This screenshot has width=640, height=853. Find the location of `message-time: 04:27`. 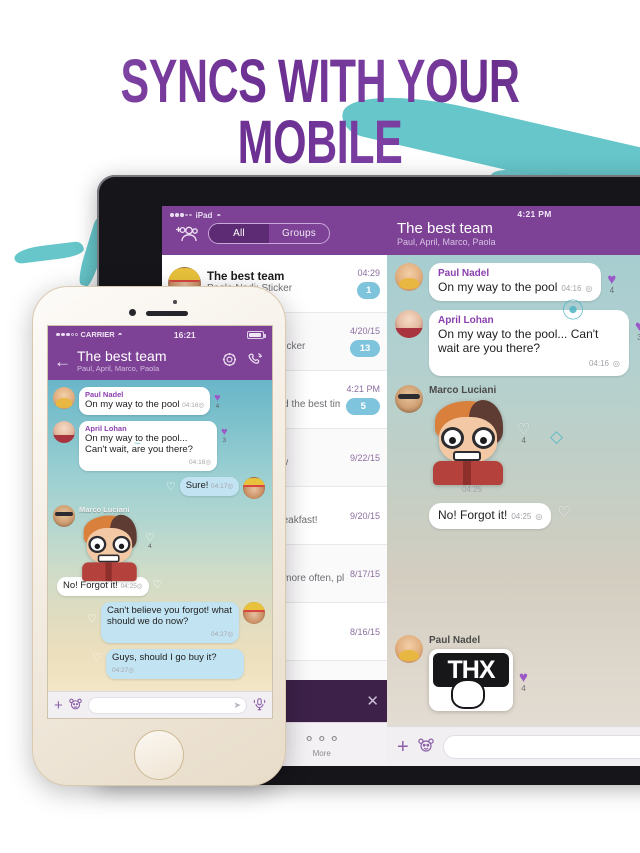

message-time: 04:27 is located at coordinates (120, 670).